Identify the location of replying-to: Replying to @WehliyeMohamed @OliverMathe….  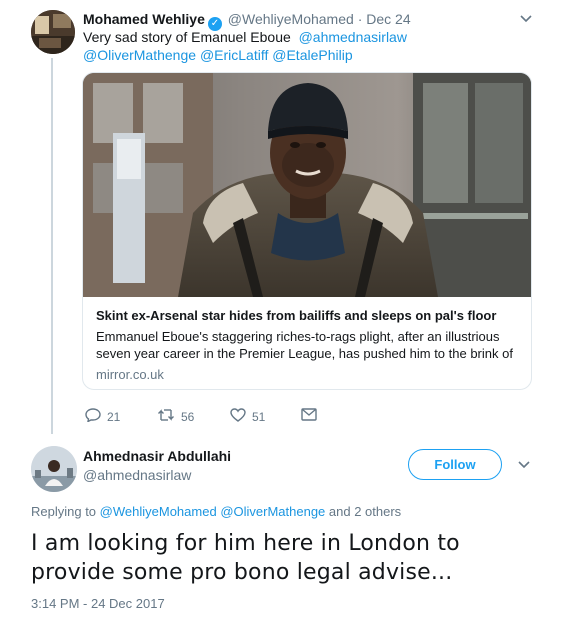
(216, 512).